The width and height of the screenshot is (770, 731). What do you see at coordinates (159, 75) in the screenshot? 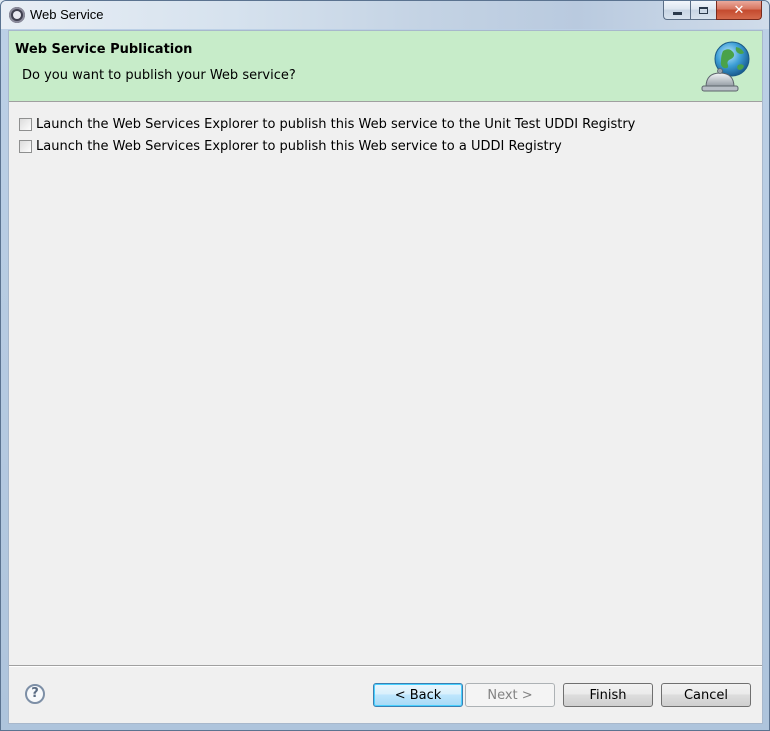
I see `banner-description: Do you want to publish your Web service?` at bounding box center [159, 75].